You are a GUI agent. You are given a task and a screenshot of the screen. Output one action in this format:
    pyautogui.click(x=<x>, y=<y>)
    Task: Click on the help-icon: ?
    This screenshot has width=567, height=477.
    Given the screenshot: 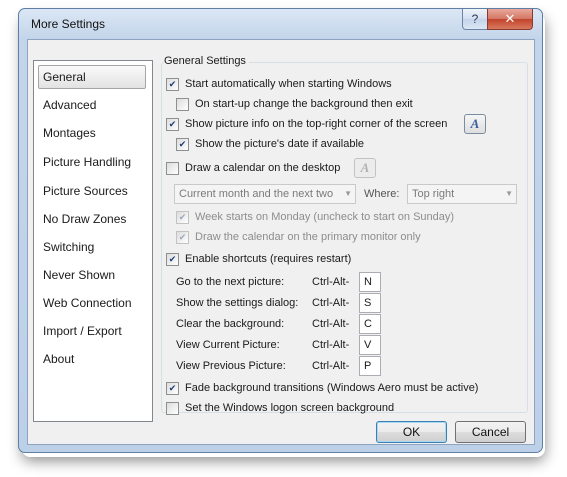 What is the action you would take?
    pyautogui.click(x=475, y=19)
    